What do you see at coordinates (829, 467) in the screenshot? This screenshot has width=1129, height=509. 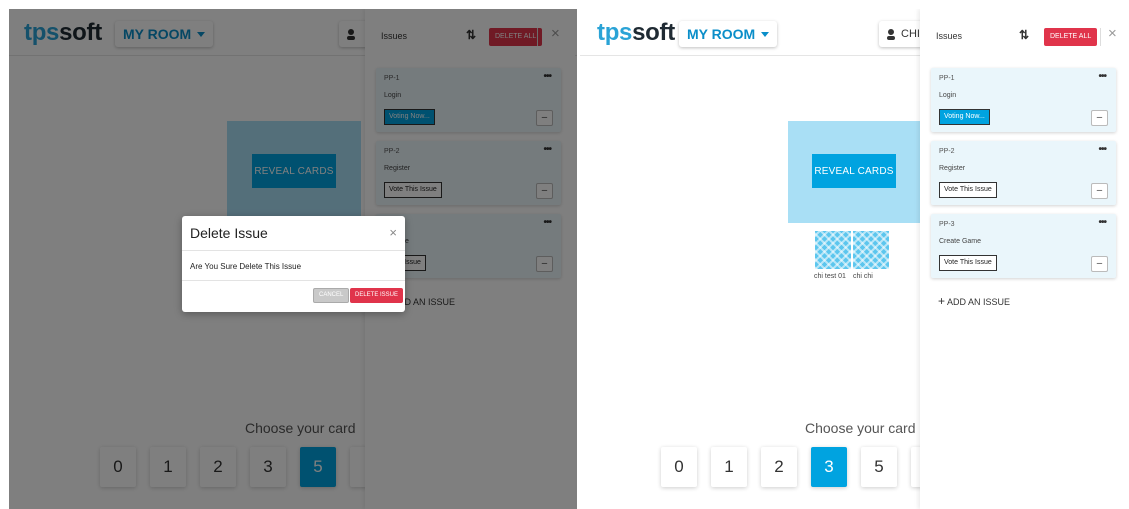 I see `deck-card-selected: 3` at bounding box center [829, 467].